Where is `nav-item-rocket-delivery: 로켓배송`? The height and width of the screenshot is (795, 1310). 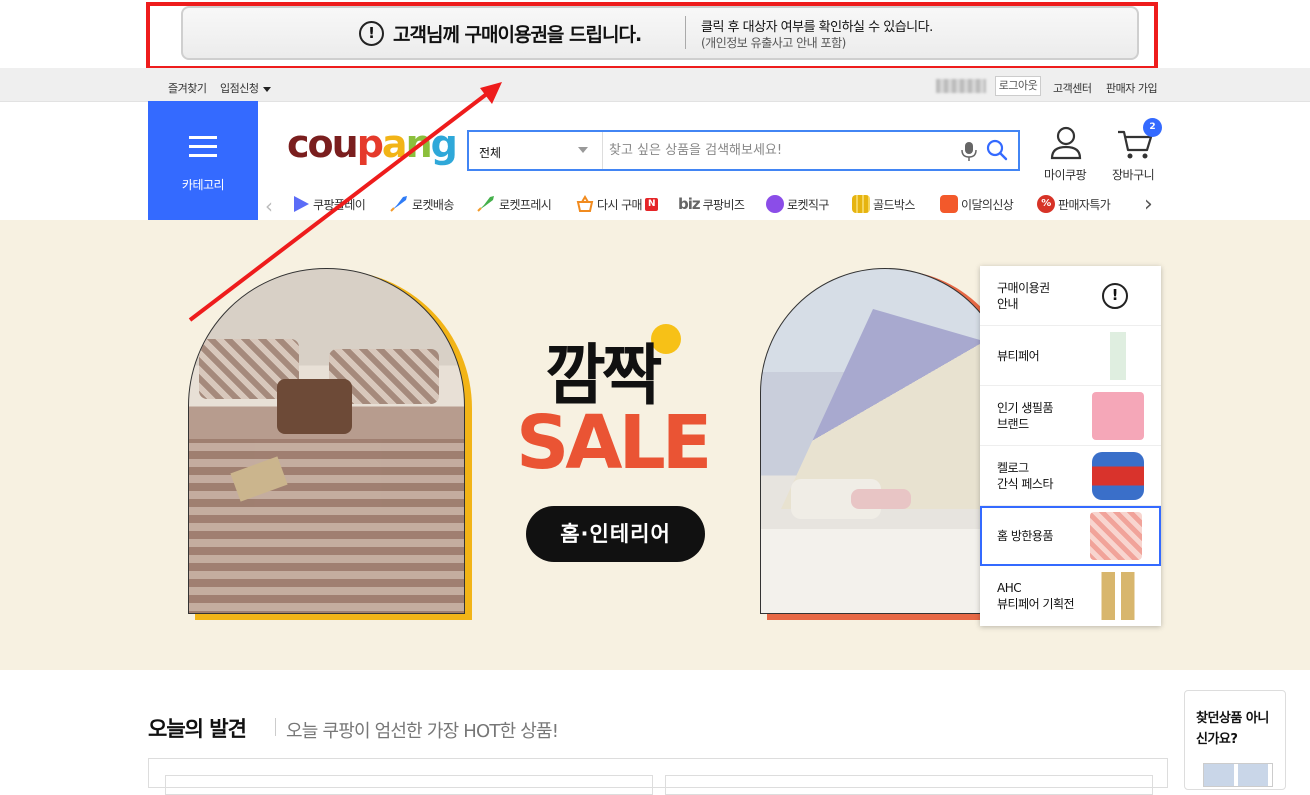 nav-item-rocket-delivery: 로켓배송 is located at coordinates (421, 204).